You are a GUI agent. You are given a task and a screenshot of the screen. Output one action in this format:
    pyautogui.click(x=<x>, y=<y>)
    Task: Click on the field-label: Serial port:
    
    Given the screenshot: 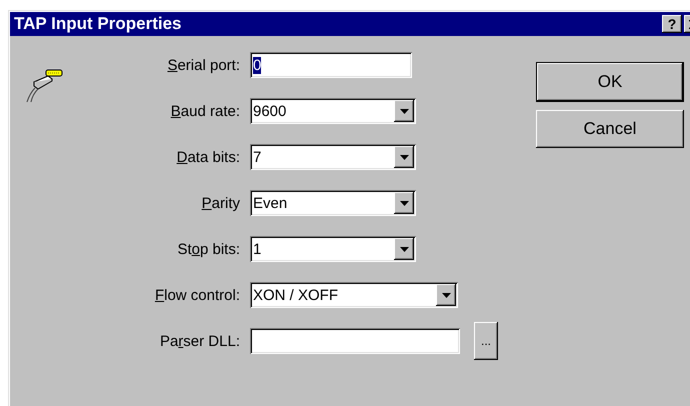 What is the action you would take?
    pyautogui.click(x=203, y=65)
    